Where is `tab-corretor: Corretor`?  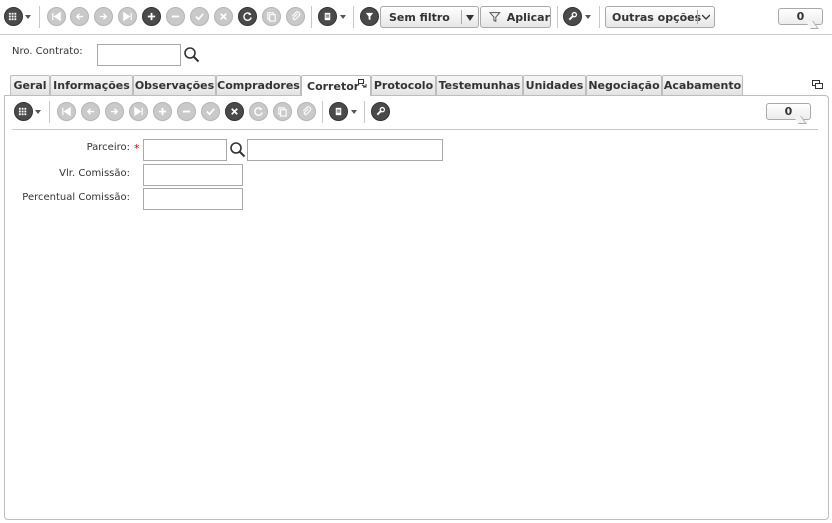
tab-corretor: Corretor is located at coordinates (336, 85).